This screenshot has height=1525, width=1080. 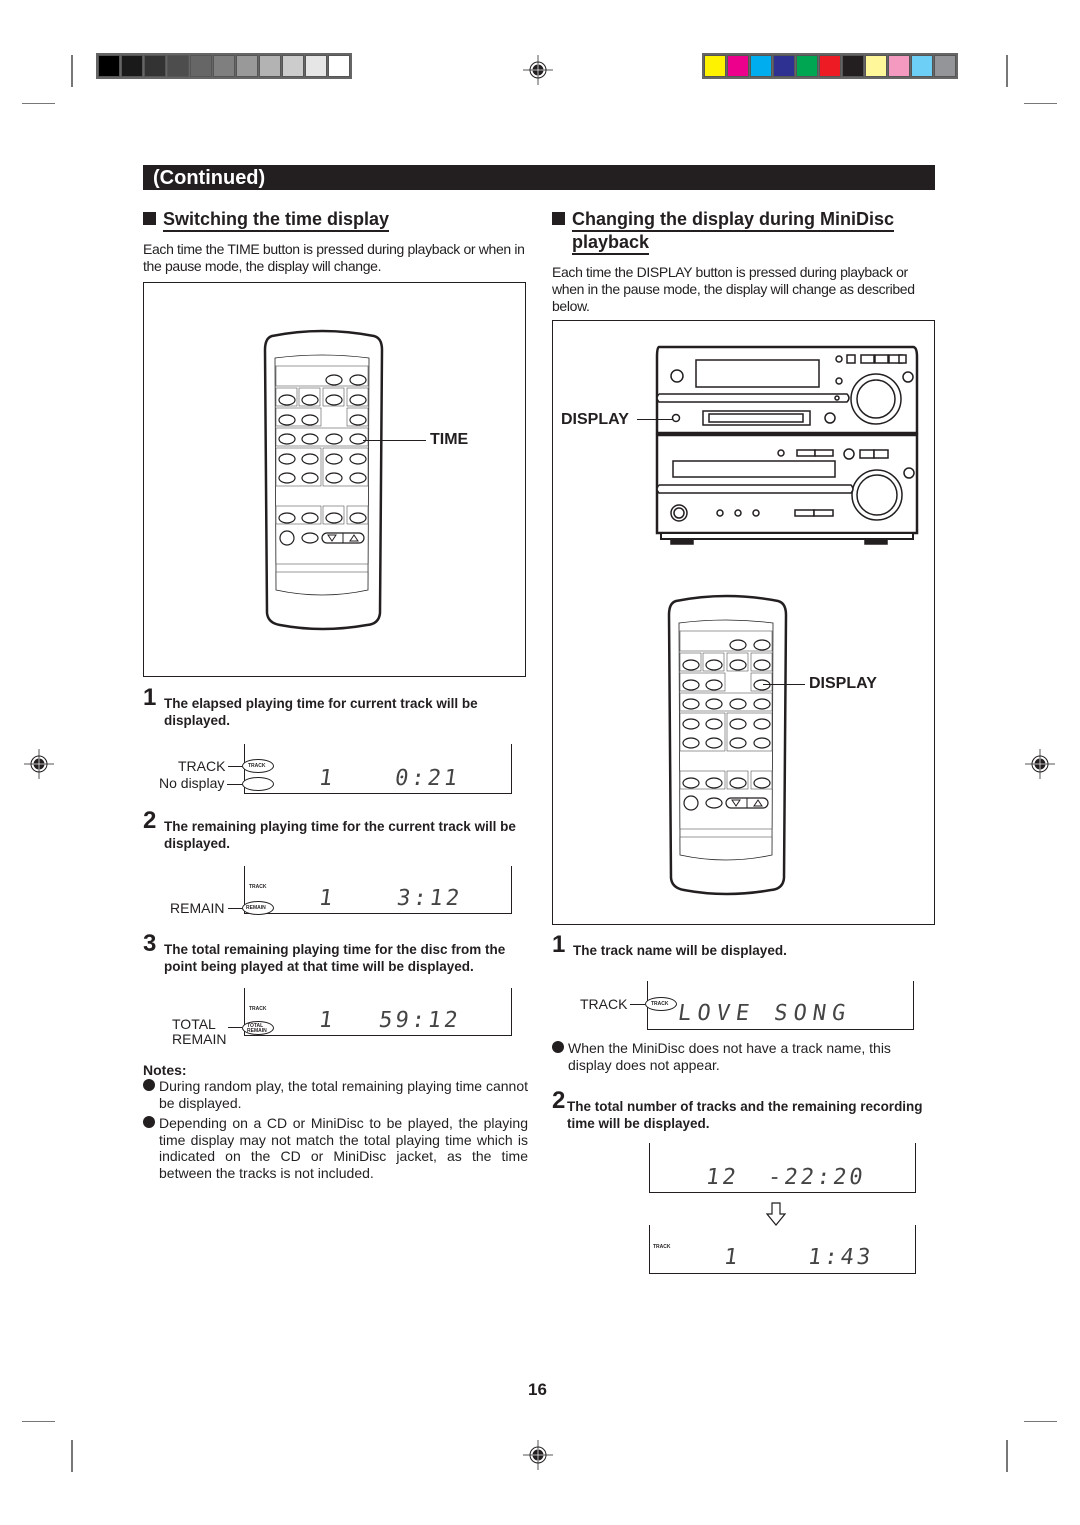 I want to click on lcd-time: 3:12, so click(x=429, y=898).